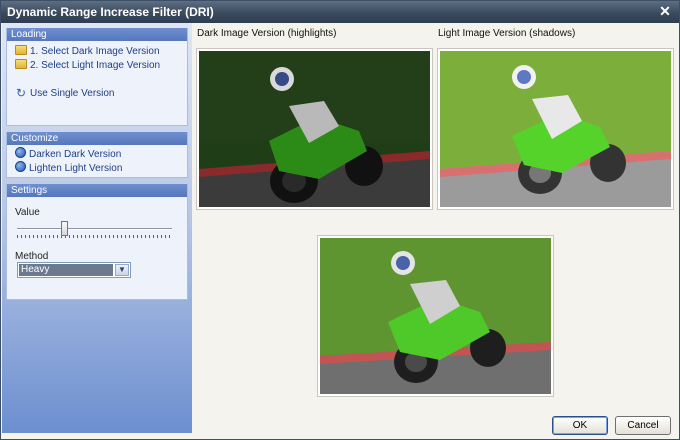 The height and width of the screenshot is (440, 680). I want to click on result-motorcycle-photo, so click(435, 316).